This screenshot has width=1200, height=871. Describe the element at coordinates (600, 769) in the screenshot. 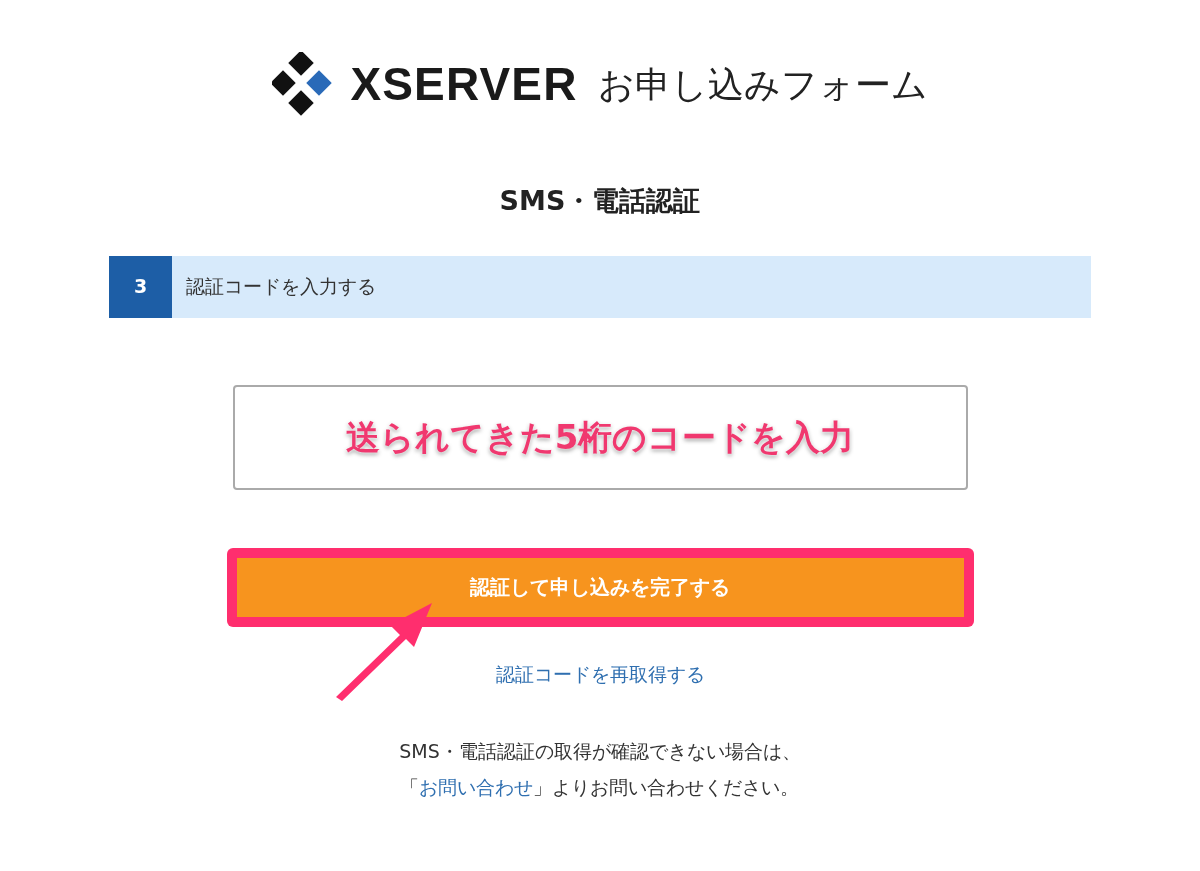

I see `help-text: SMS・電話認証の取得が確認できない場合は、 「お問い合わせ」よりお問い合わせください。` at that location.